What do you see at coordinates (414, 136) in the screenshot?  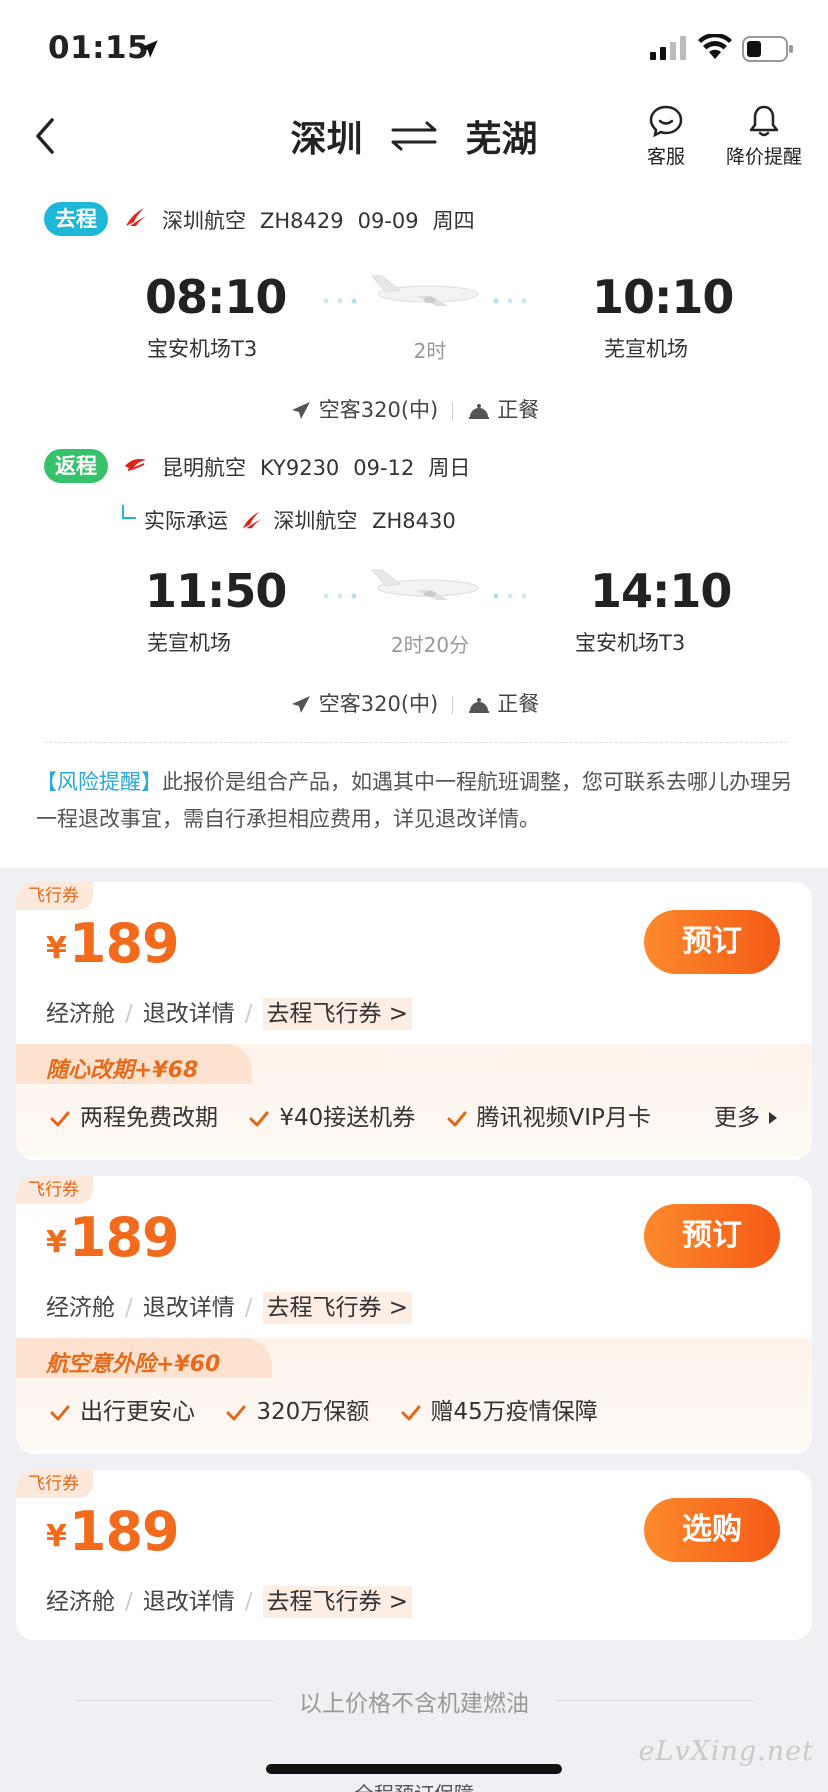 I see `swap-arrows-icon` at bounding box center [414, 136].